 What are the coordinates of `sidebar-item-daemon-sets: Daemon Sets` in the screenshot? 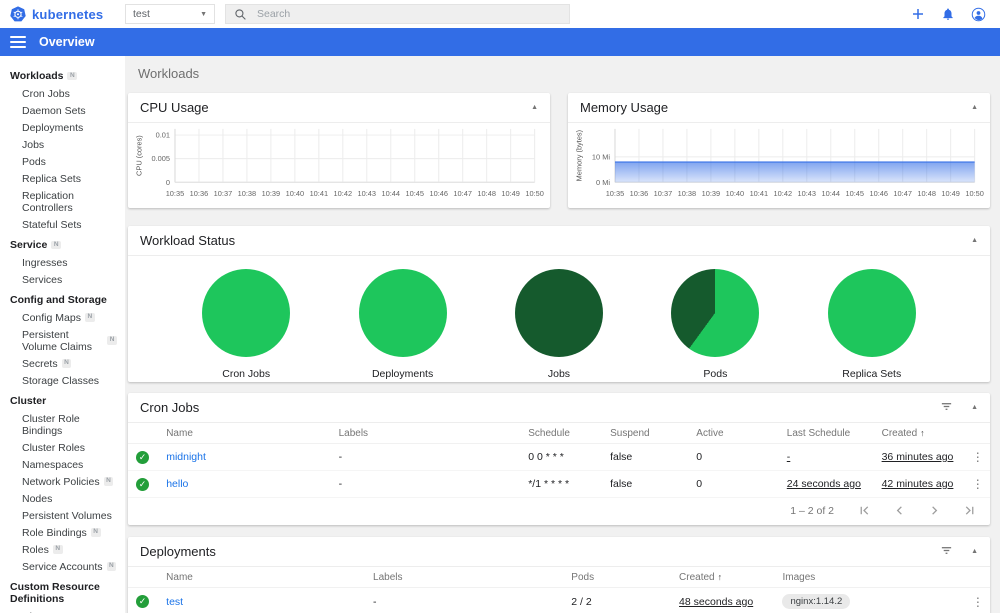 It's located at (62, 110).